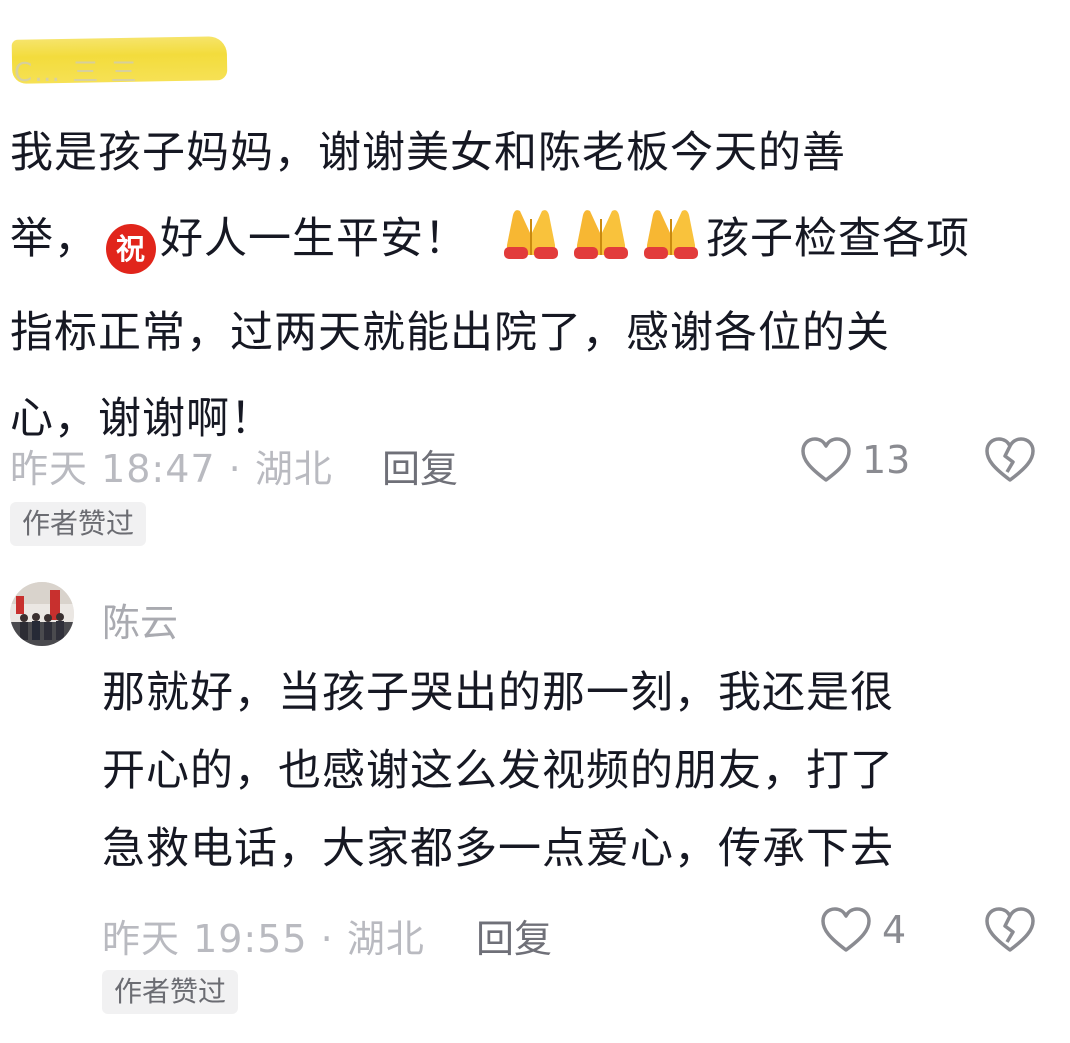 The image size is (1070, 1043). Describe the element at coordinates (514, 935) in the screenshot. I see `comment-2-reply-button: 回复` at that location.